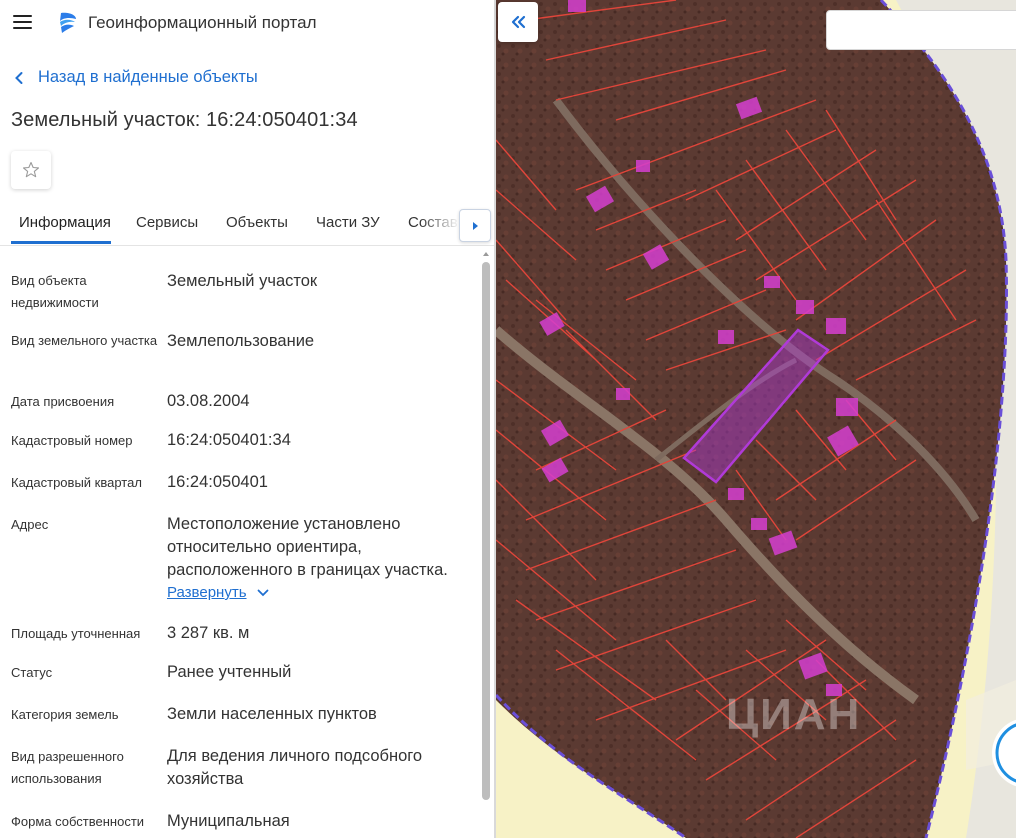 The width and height of the screenshot is (1016, 838). Describe the element at coordinates (208, 401) in the screenshot. I see `field-value: 03.08.2004` at that location.